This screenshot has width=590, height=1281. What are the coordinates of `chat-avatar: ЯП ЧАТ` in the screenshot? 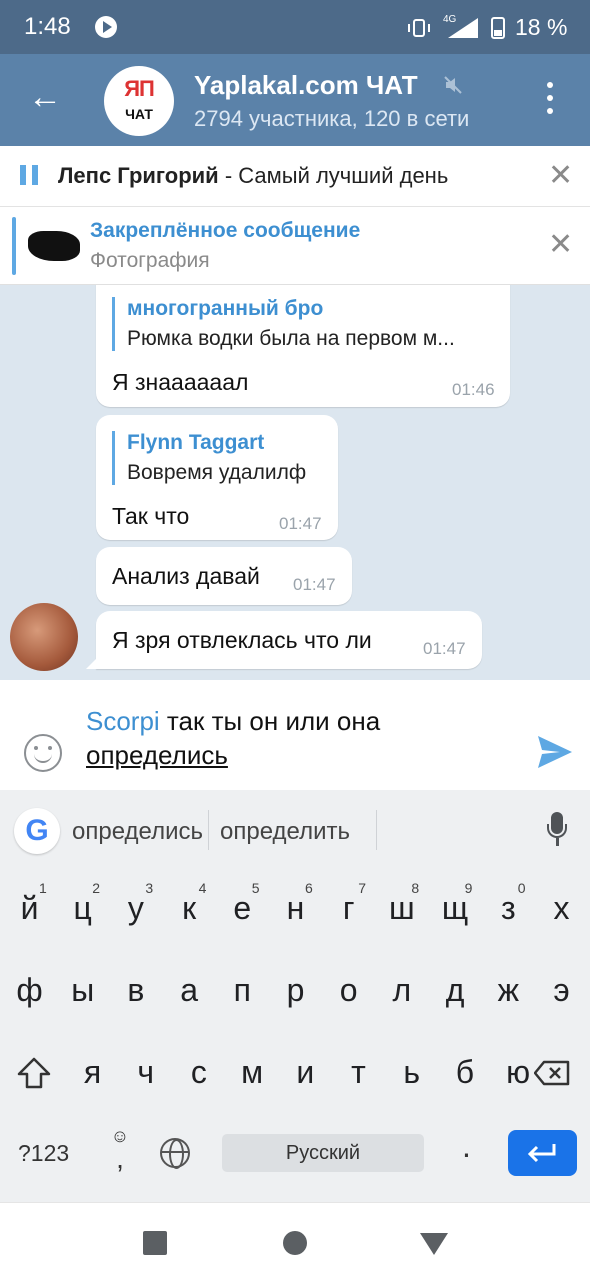 It's located at (139, 101).